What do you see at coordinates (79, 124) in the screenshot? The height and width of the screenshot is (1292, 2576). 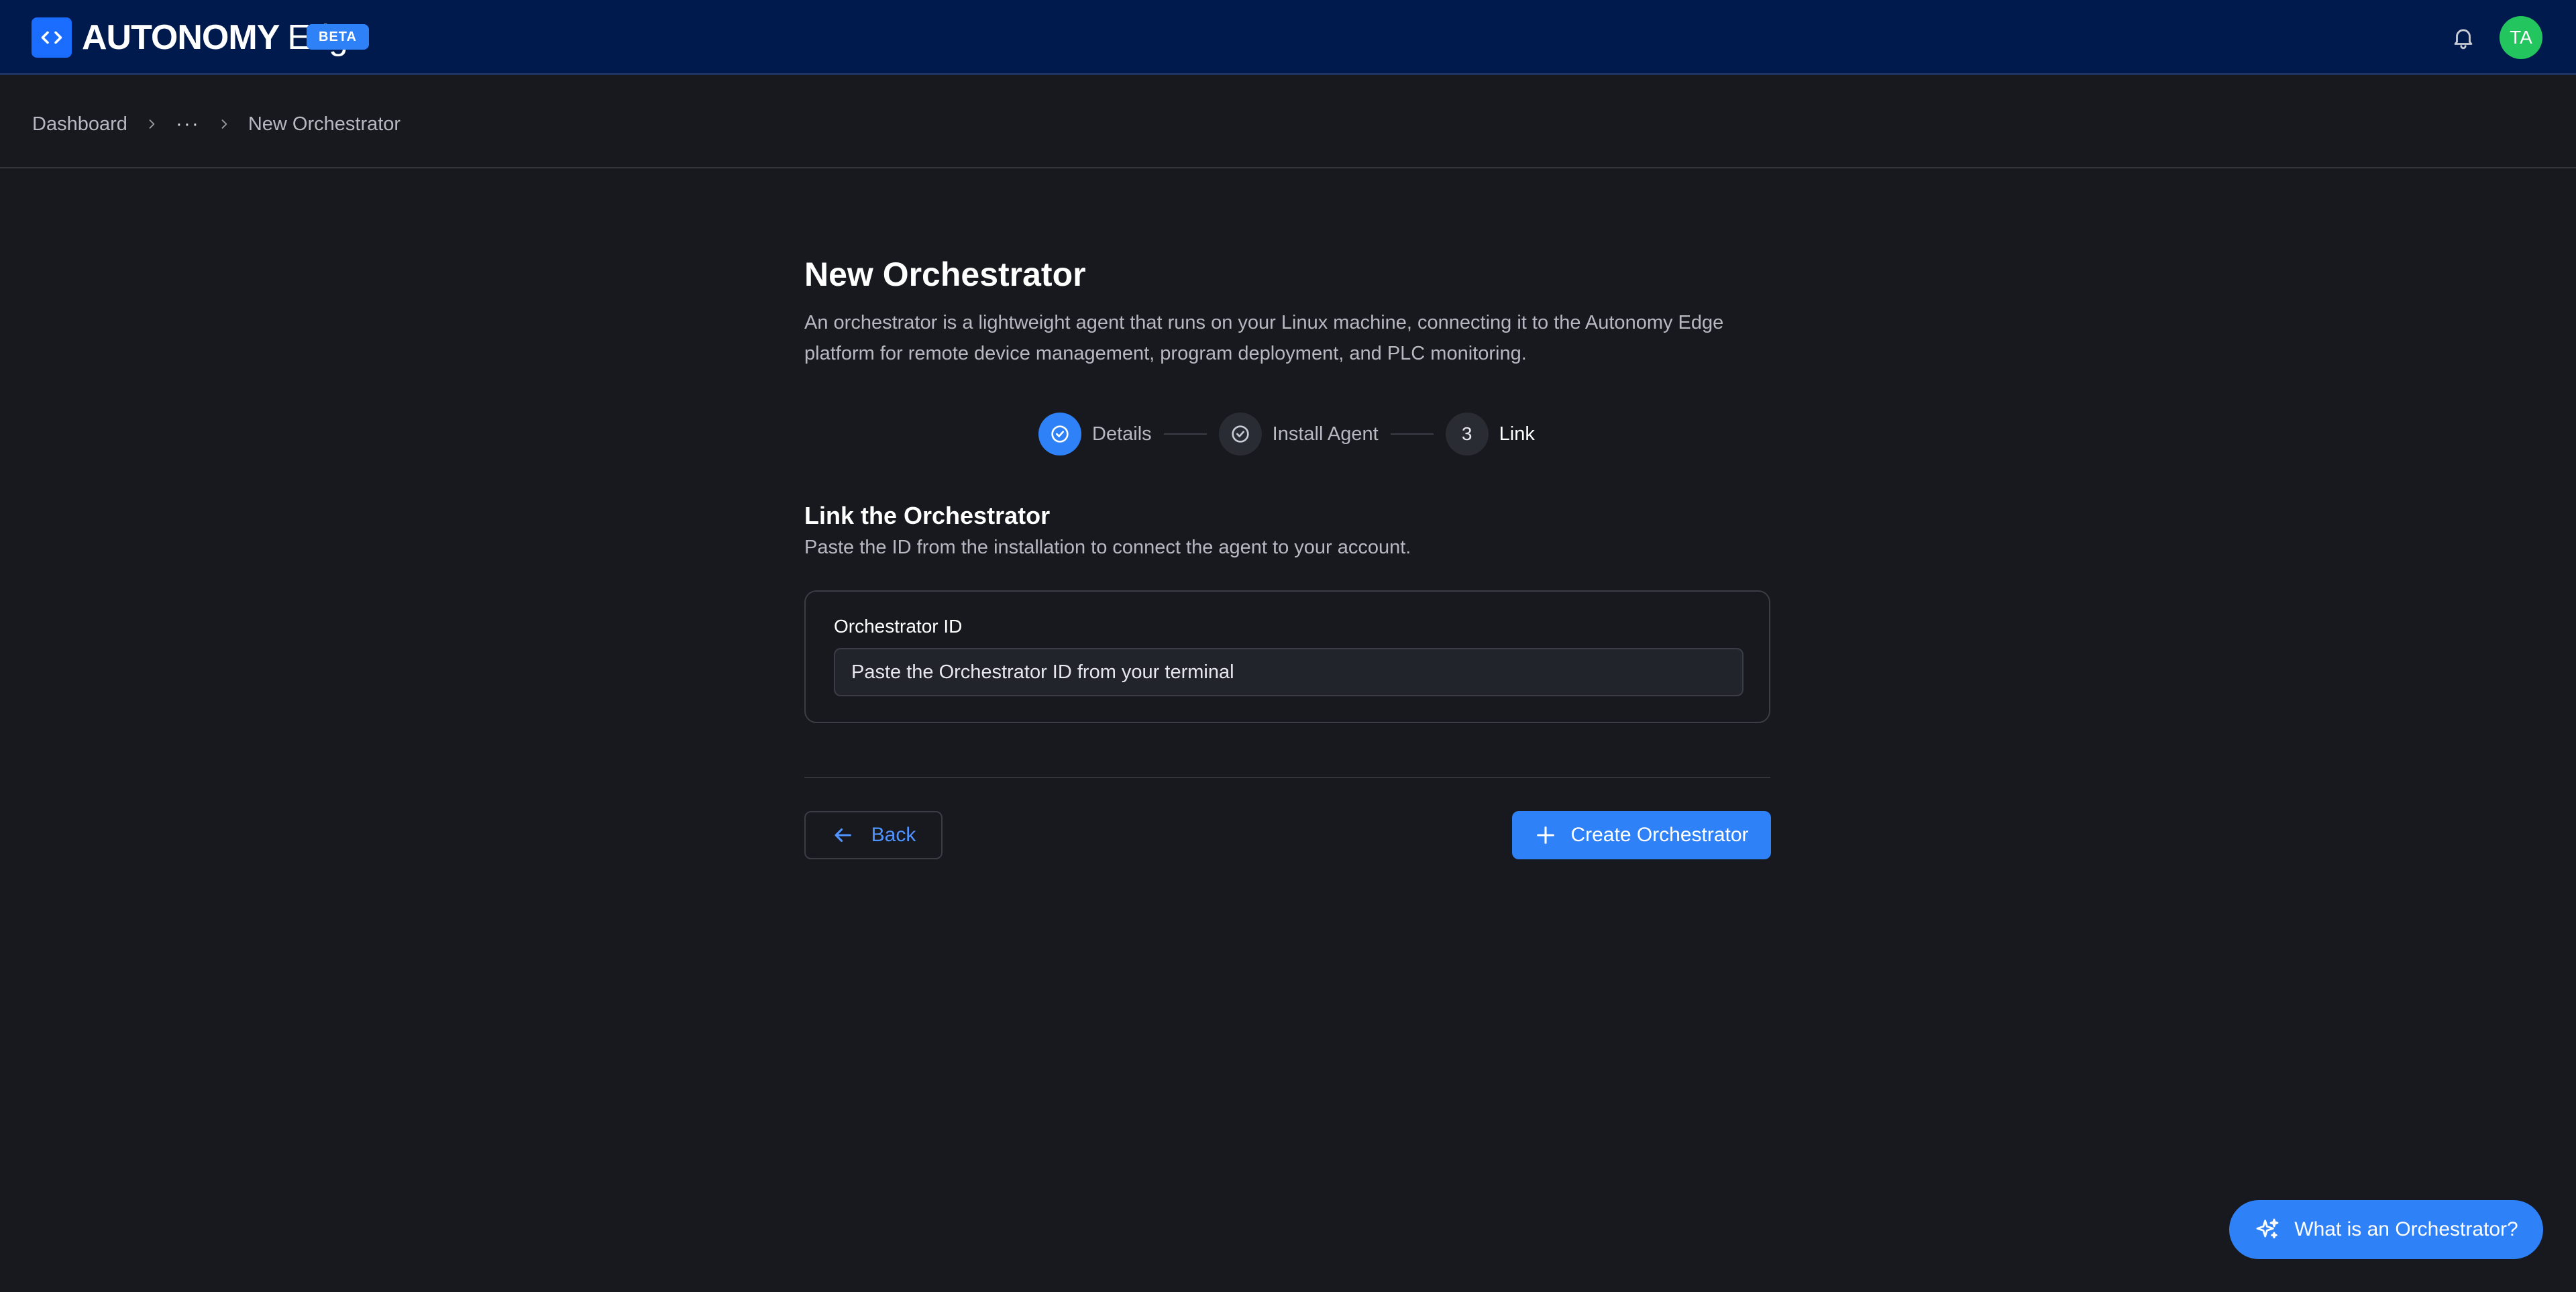 I see `breadcrumb-dashboard: Dashboard` at bounding box center [79, 124].